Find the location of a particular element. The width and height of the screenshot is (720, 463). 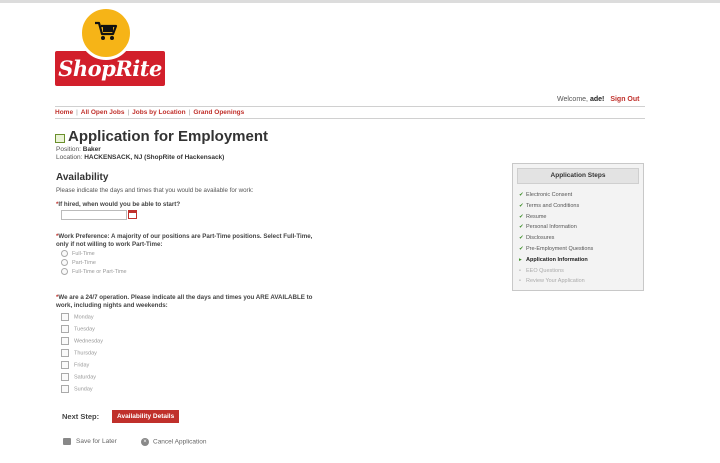

step-item: ✔ Resume is located at coordinates (581, 217).